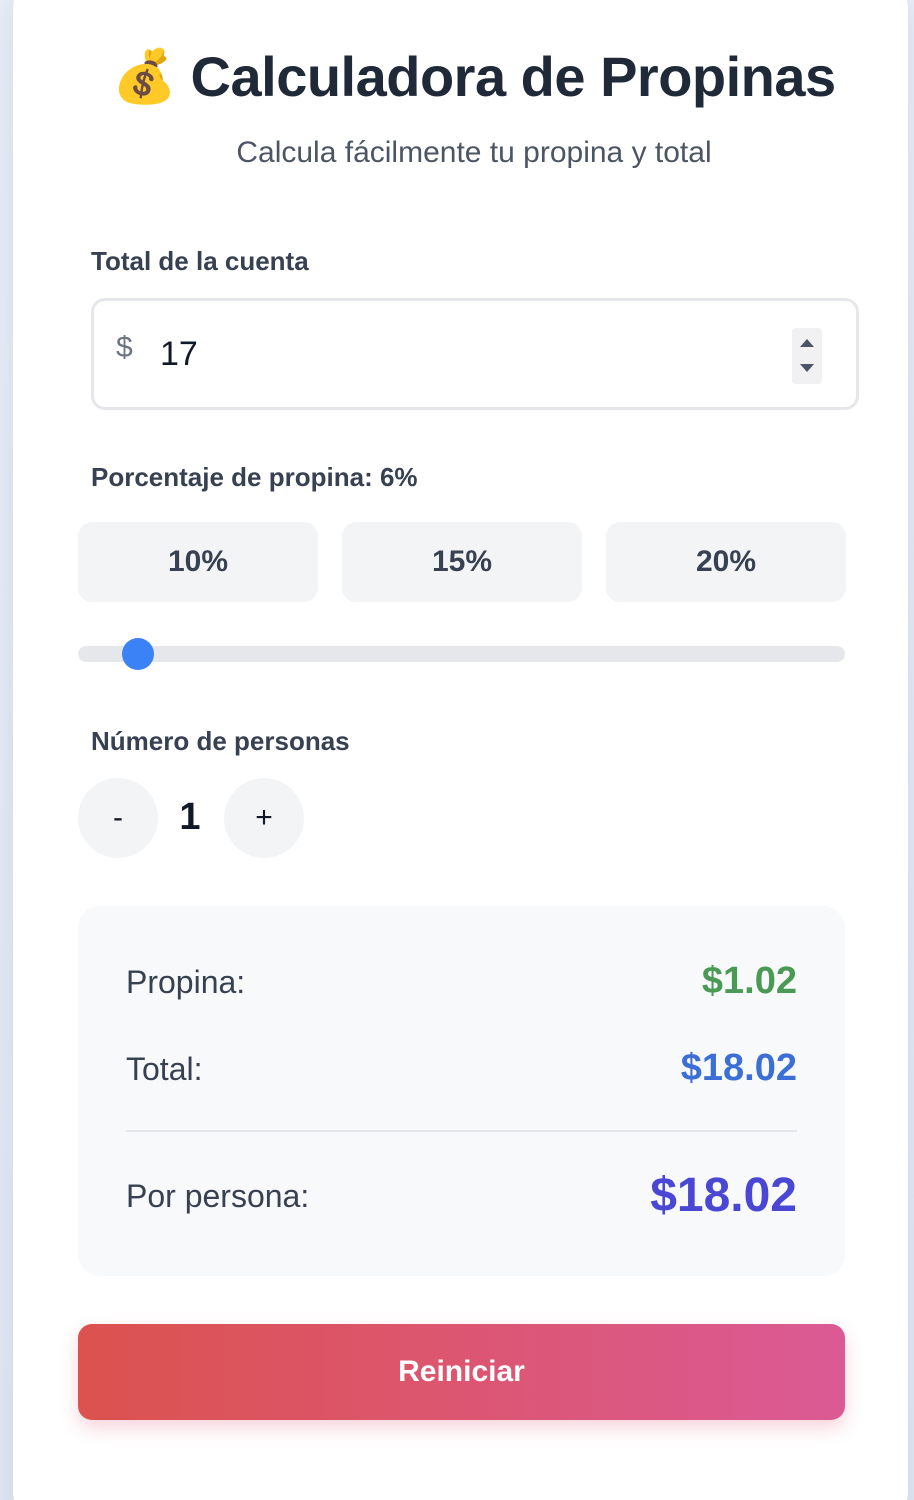 This screenshot has width=914, height=1500. I want to click on bill-label: Total de la cuenta, so click(200, 261).